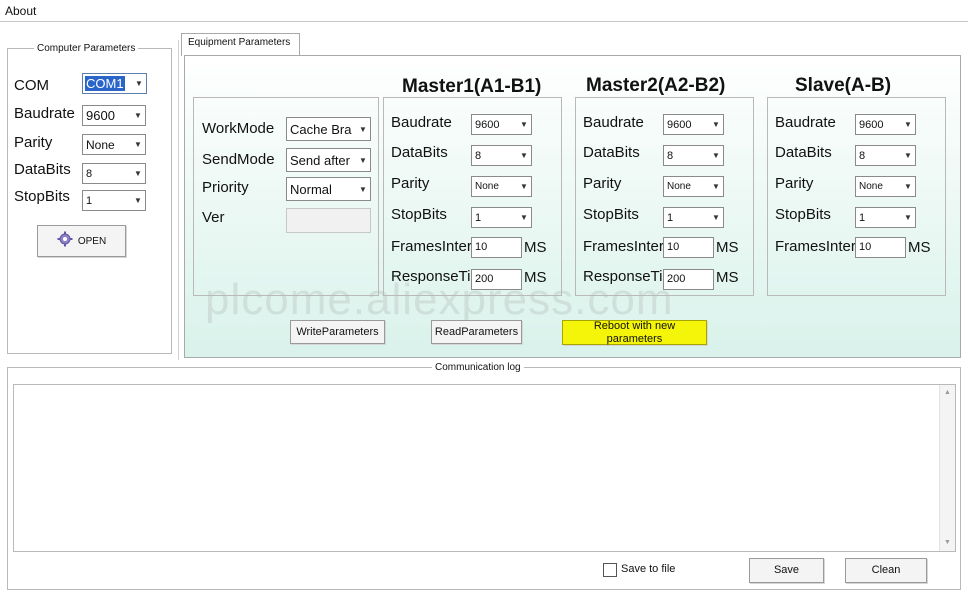 The height and width of the screenshot is (594, 968). What do you see at coordinates (535, 247) in the screenshot?
I see `master1-frames-unit: MS` at bounding box center [535, 247].